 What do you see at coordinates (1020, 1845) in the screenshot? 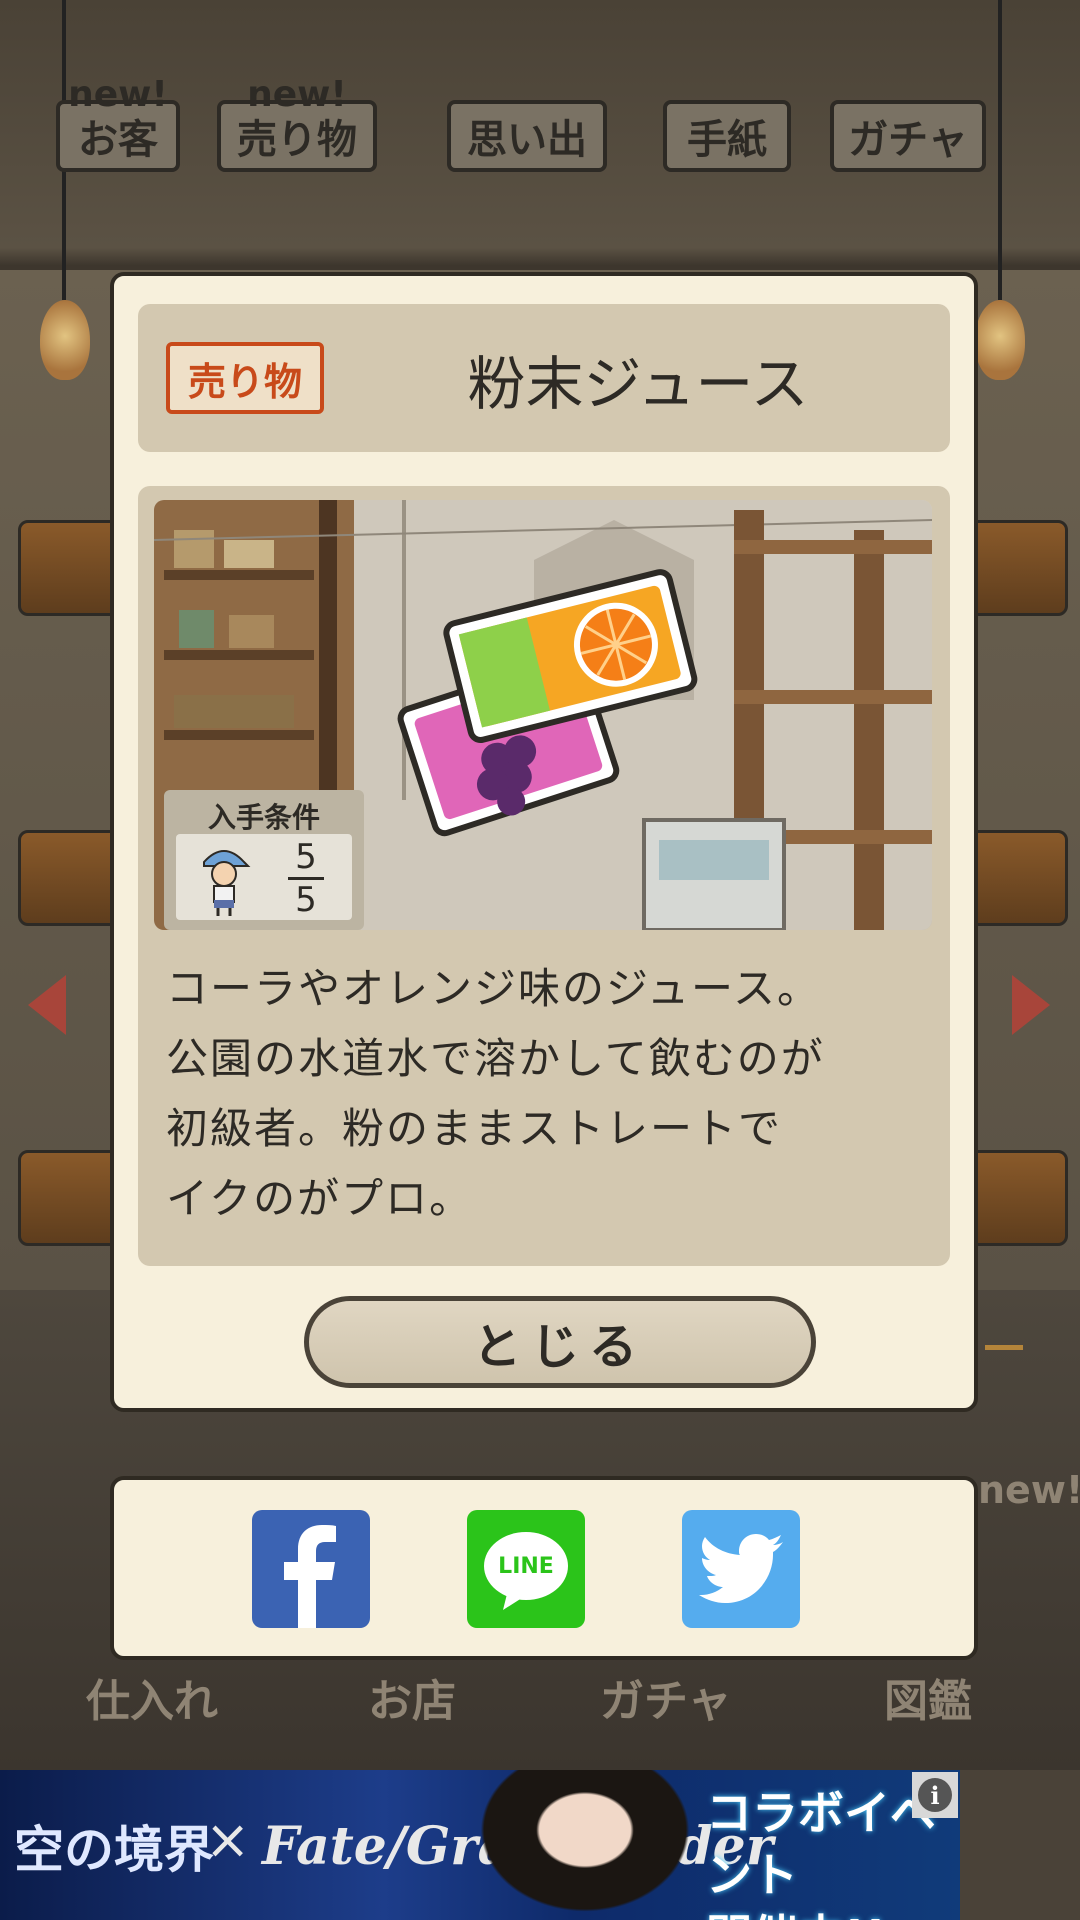
I see `ad-side-filler` at bounding box center [1020, 1845].